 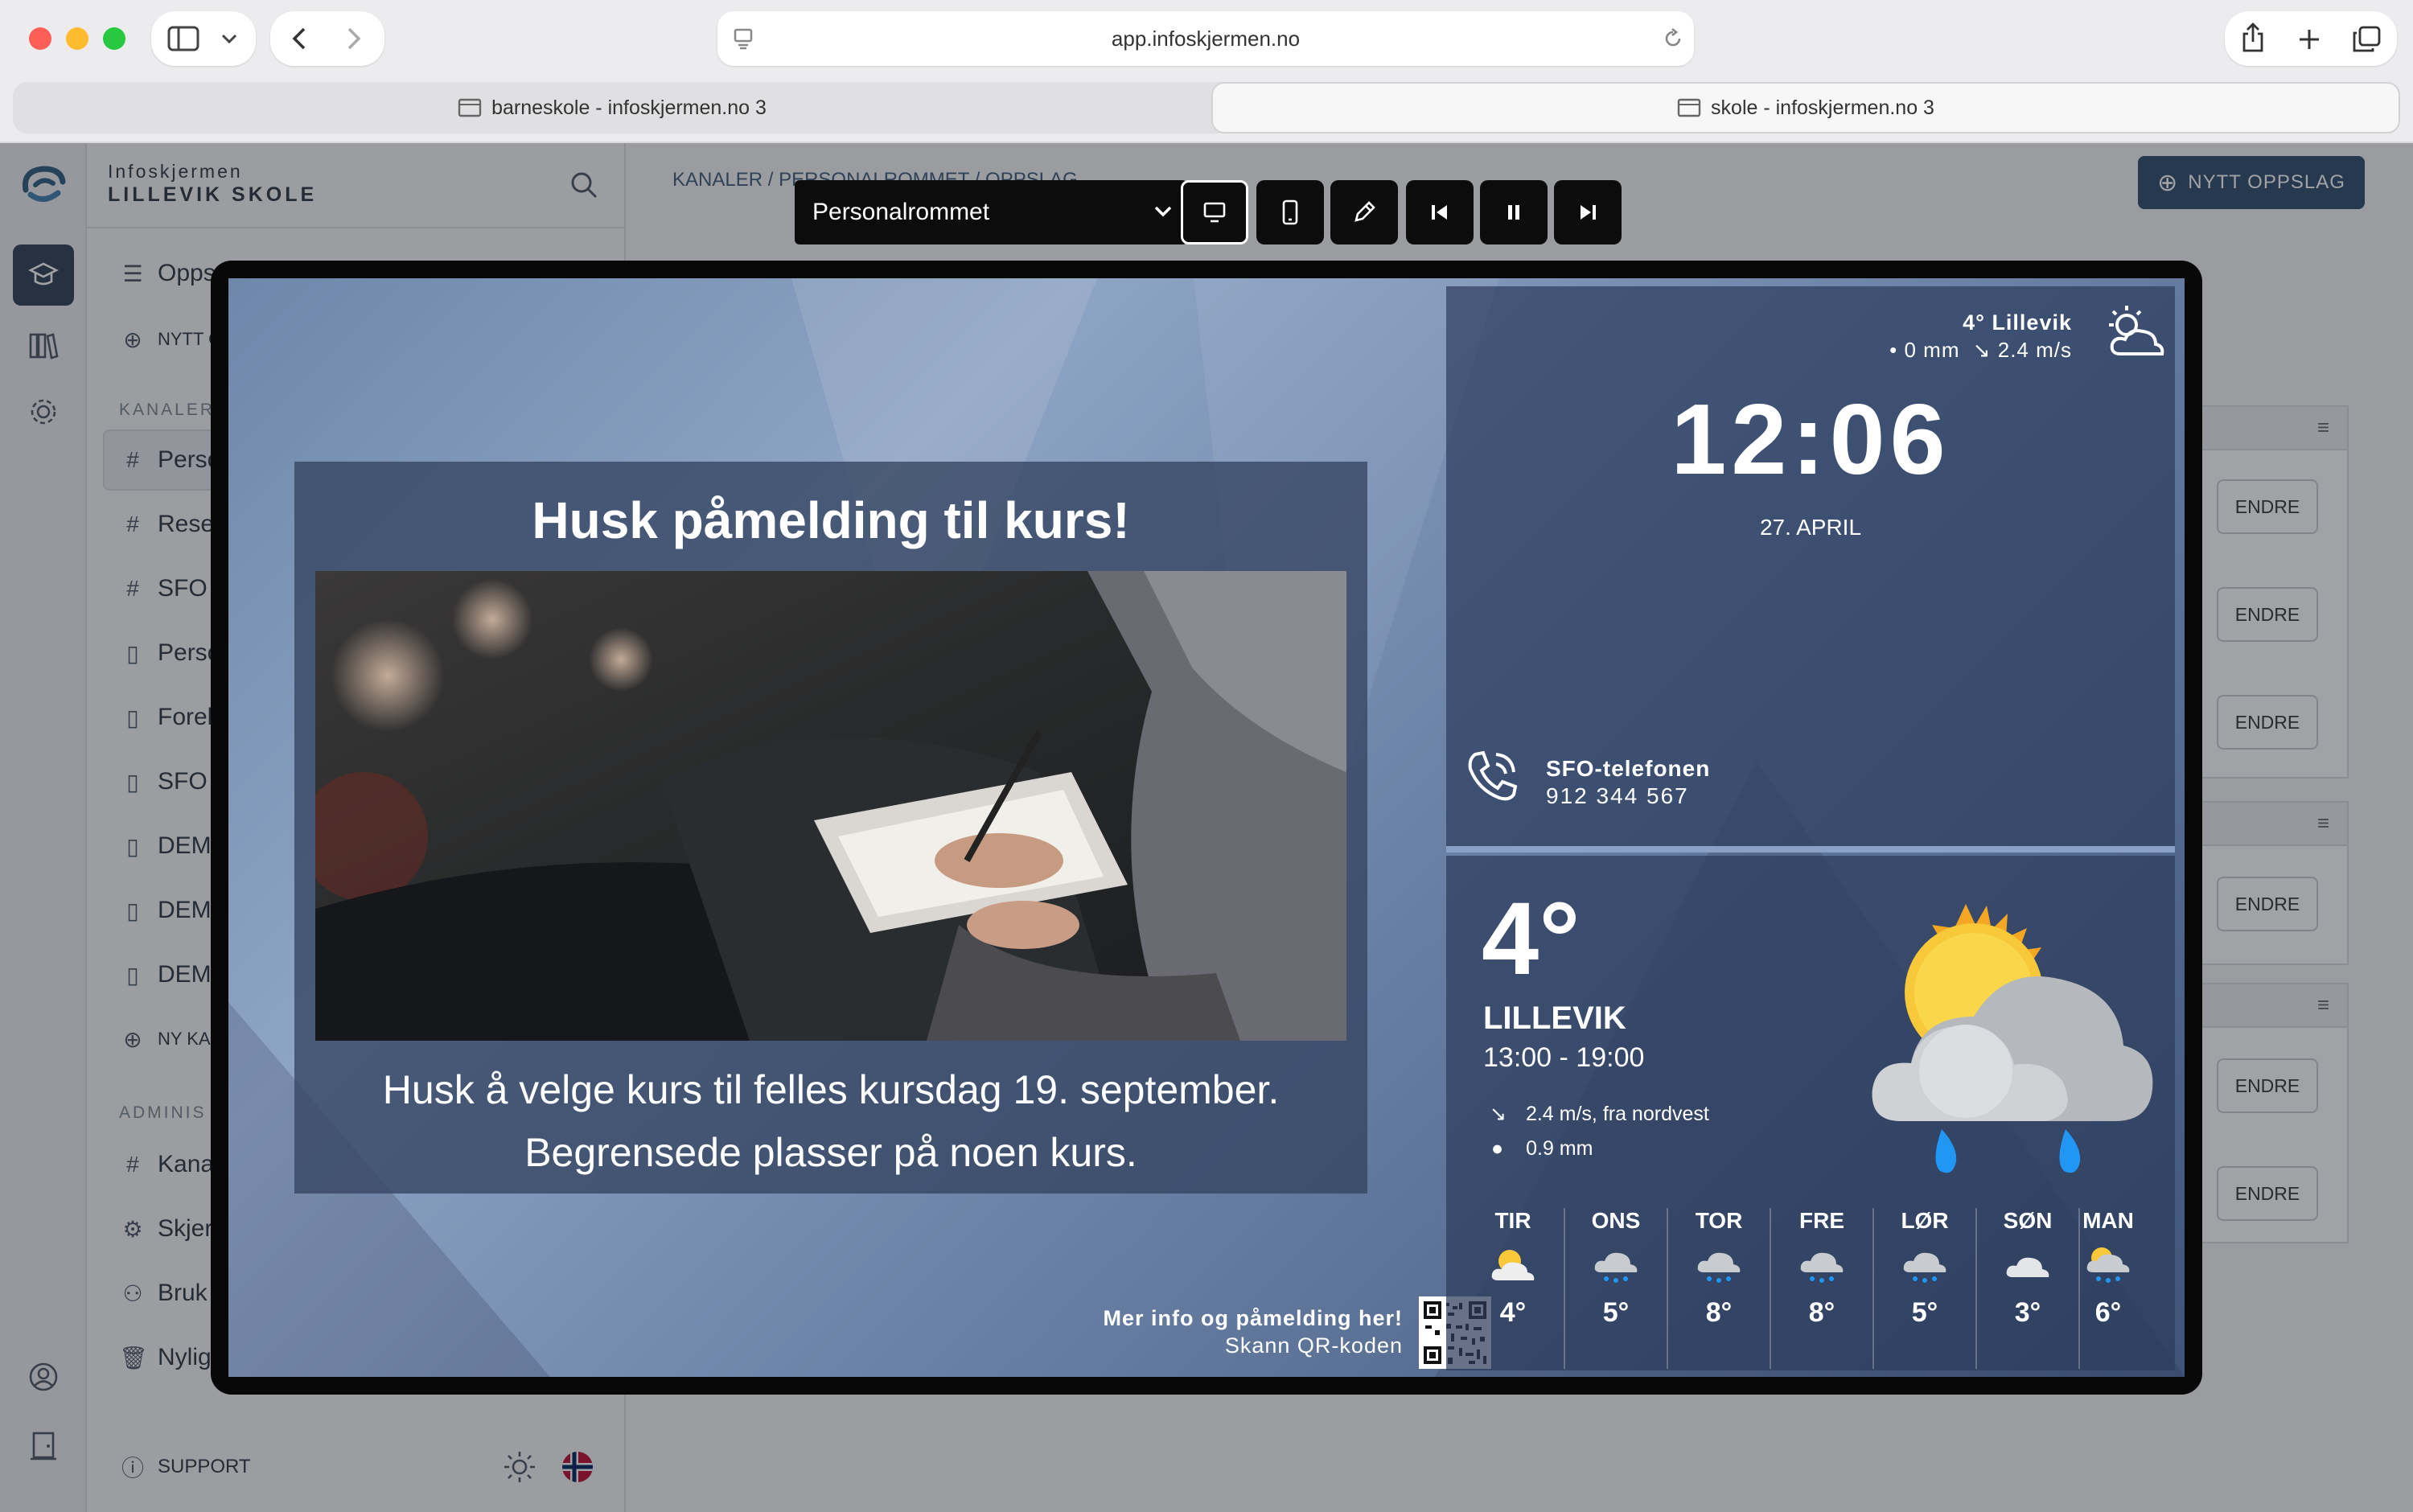 What do you see at coordinates (2108, 1265) in the screenshot?
I see `sun-rain-icon` at bounding box center [2108, 1265].